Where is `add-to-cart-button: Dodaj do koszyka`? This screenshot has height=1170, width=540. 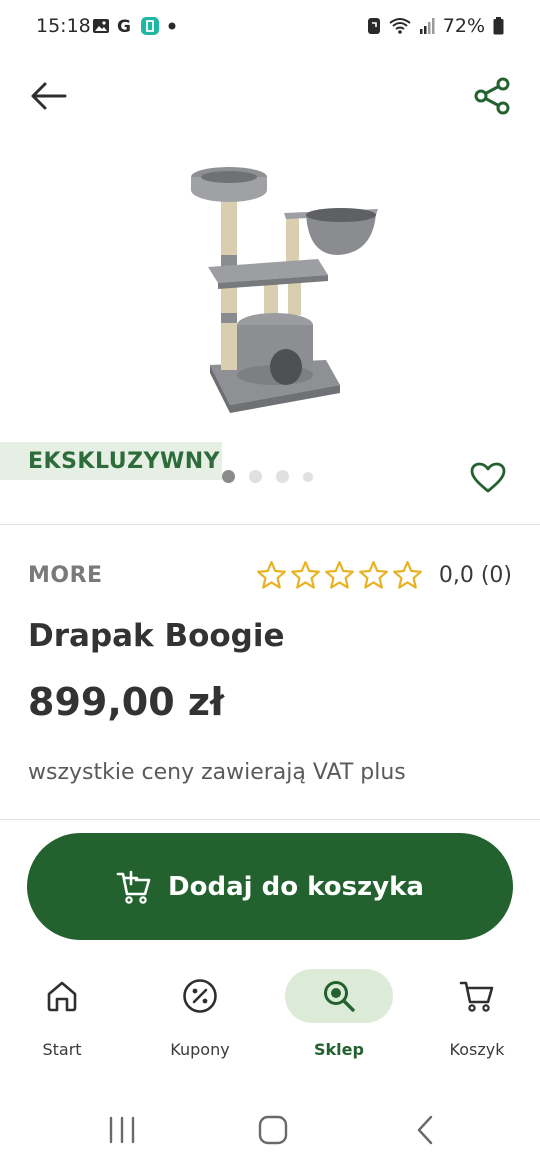 add-to-cart-button: Dodaj do koszyka is located at coordinates (270, 886).